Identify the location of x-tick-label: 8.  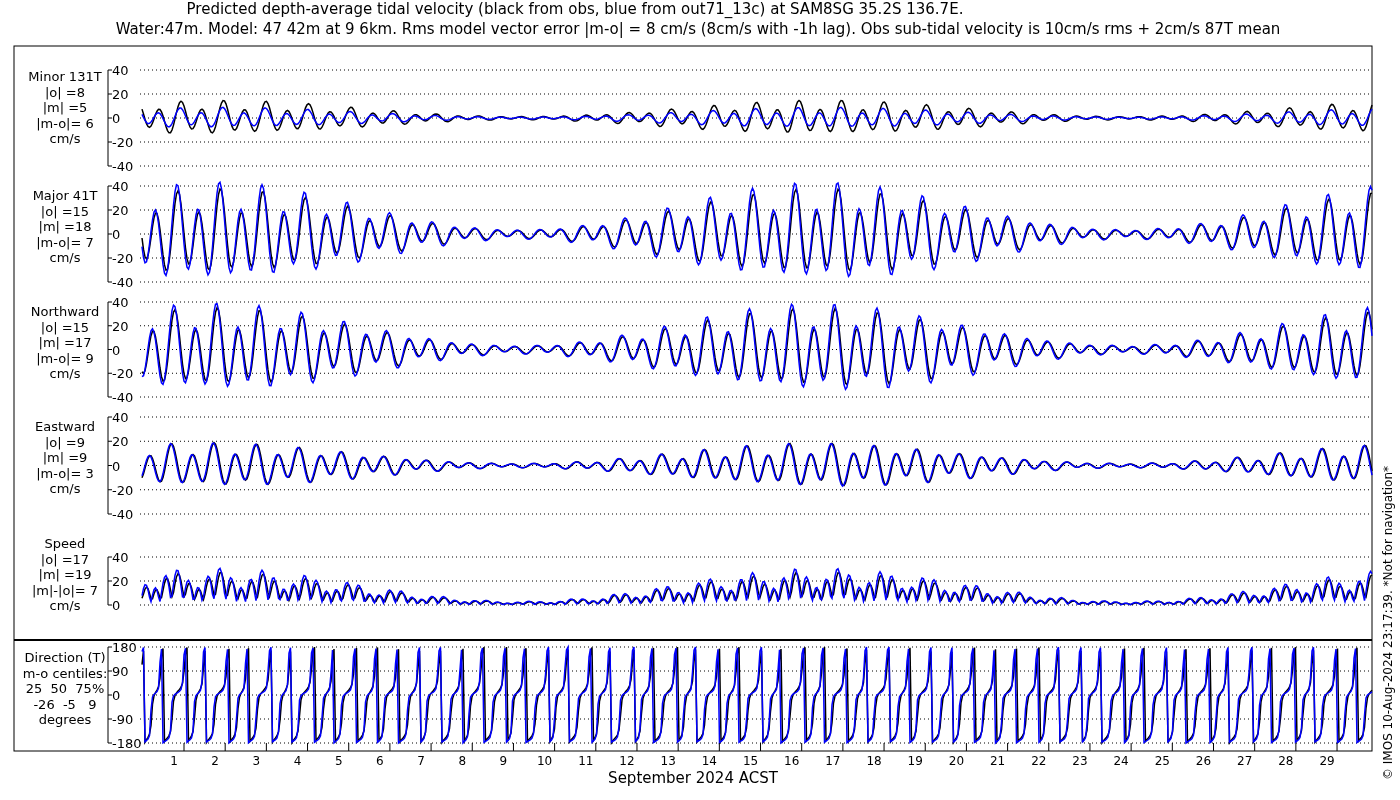
(462, 761).